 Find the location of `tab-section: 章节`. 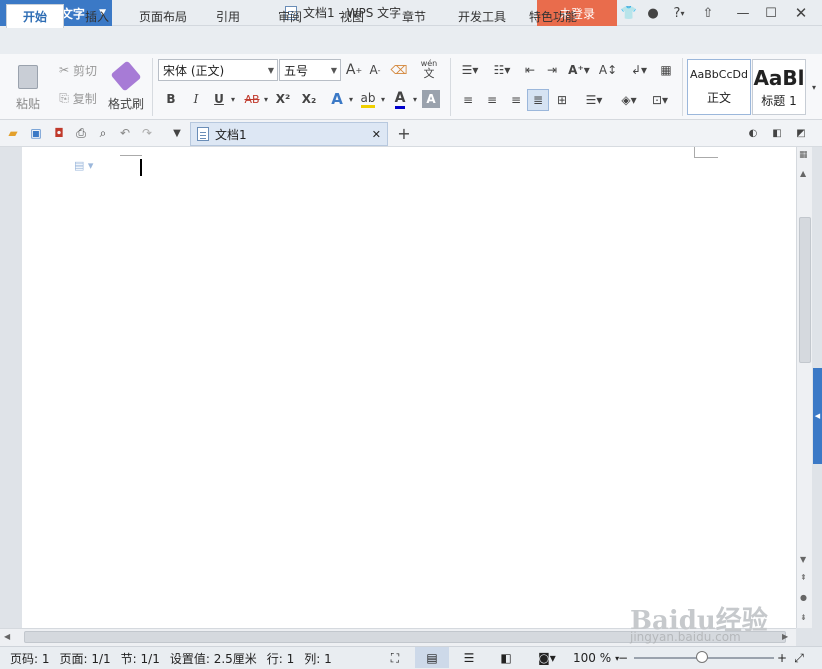

tab-section: 章节 is located at coordinates (414, 16).